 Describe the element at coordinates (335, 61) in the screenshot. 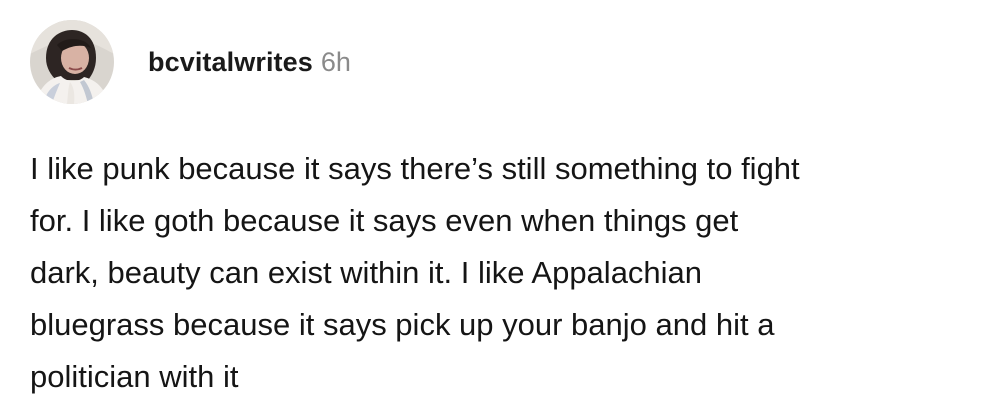

I see `post-timestamp: 6h` at that location.